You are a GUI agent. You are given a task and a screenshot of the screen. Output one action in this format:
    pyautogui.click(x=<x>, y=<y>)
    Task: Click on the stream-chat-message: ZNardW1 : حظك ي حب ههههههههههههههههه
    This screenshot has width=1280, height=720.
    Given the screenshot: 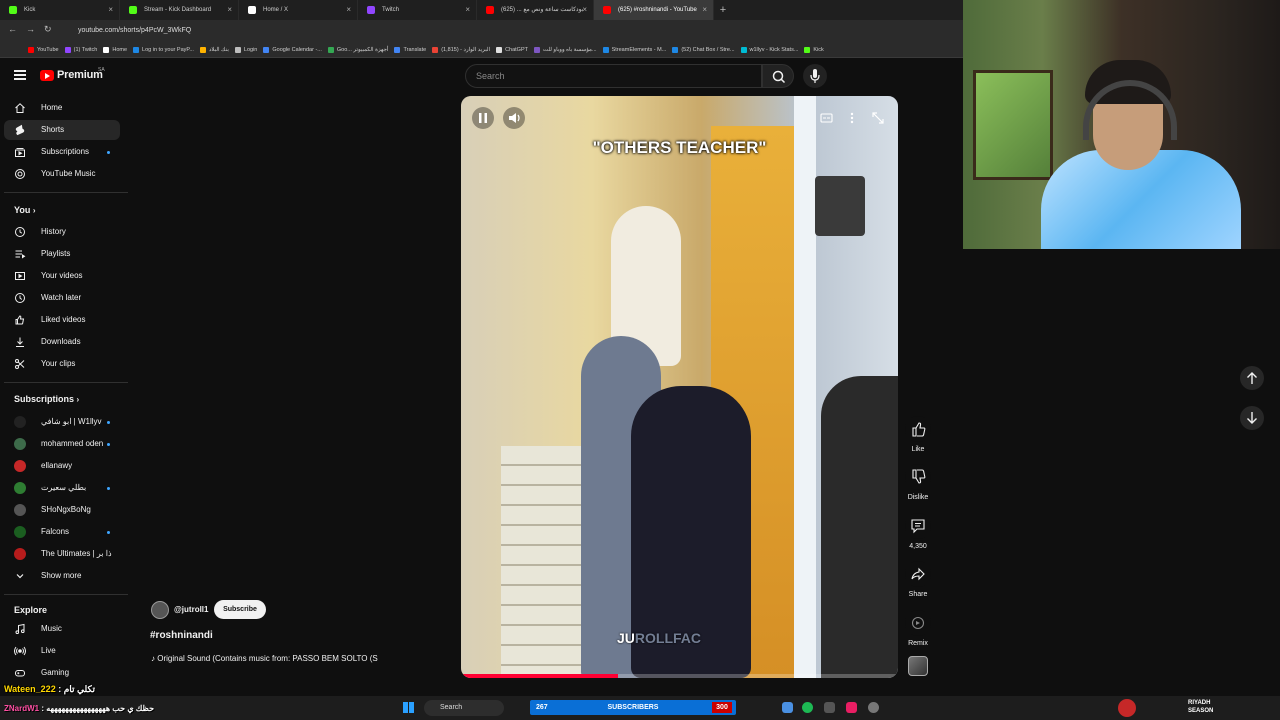 What is the action you would take?
    pyautogui.click(x=79, y=708)
    